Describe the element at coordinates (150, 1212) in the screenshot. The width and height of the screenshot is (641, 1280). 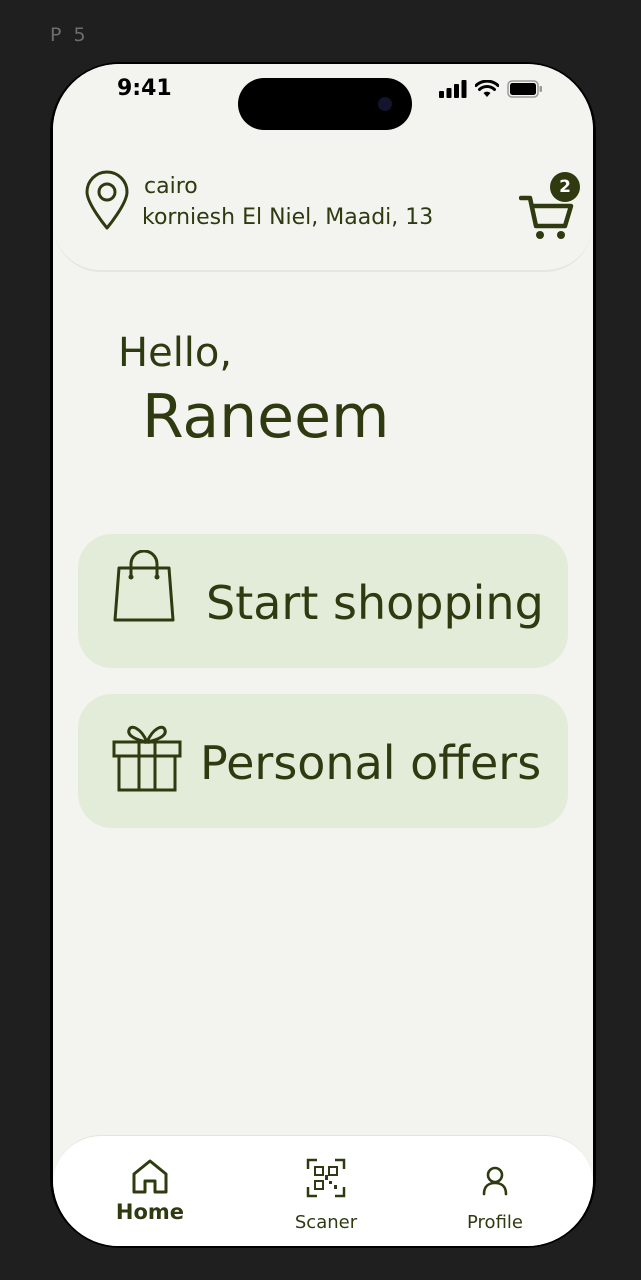
I see `tab-home-label: Home` at that location.